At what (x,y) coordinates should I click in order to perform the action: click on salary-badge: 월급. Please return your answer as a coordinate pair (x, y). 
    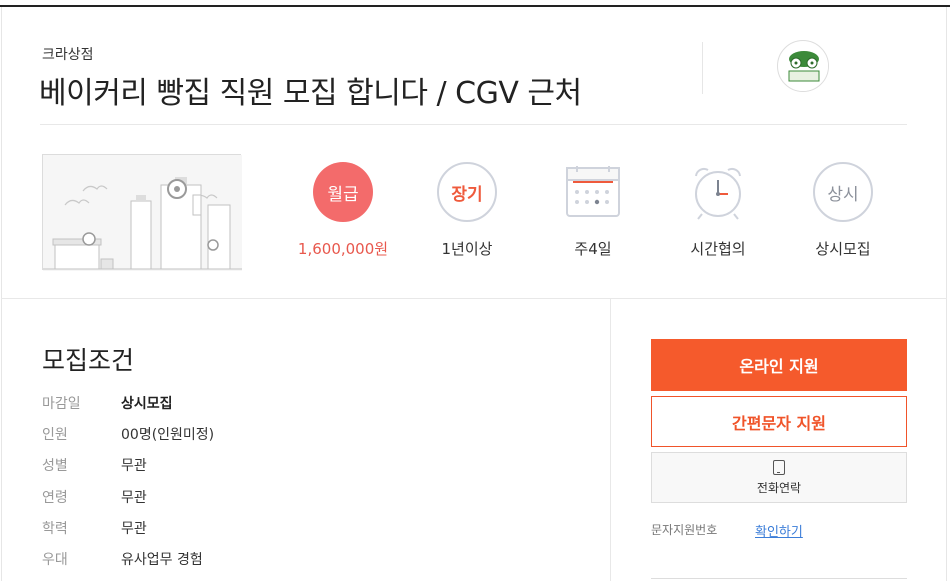
    Looking at the image, I should click on (343, 192).